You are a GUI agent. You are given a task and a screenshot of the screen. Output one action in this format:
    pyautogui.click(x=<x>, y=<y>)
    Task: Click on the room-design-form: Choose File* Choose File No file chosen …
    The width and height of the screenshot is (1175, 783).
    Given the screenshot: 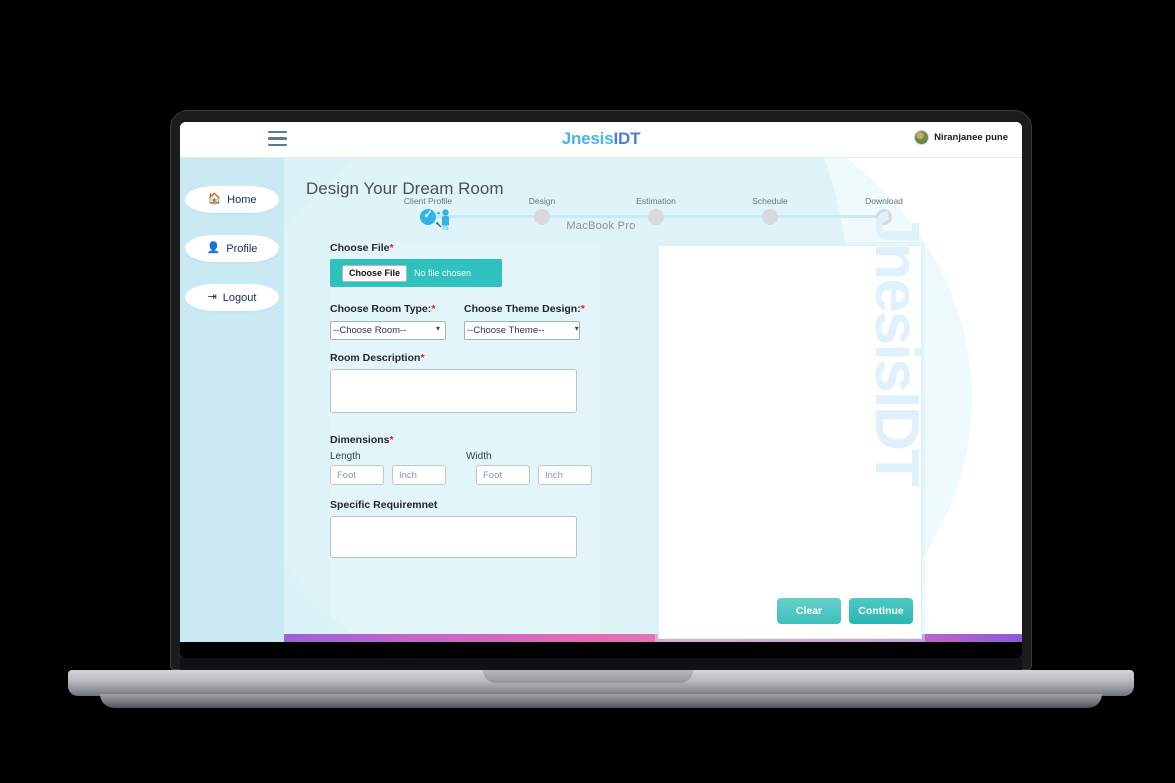 What is the action you would take?
    pyautogui.click(x=465, y=438)
    